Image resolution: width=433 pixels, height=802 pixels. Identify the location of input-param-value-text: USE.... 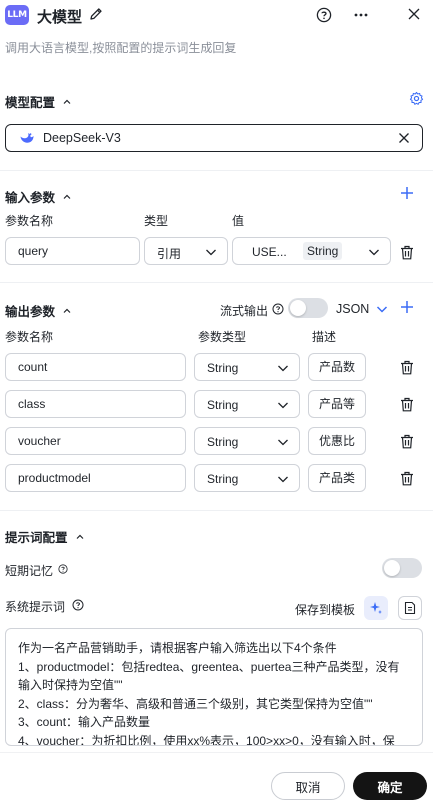
(269, 252).